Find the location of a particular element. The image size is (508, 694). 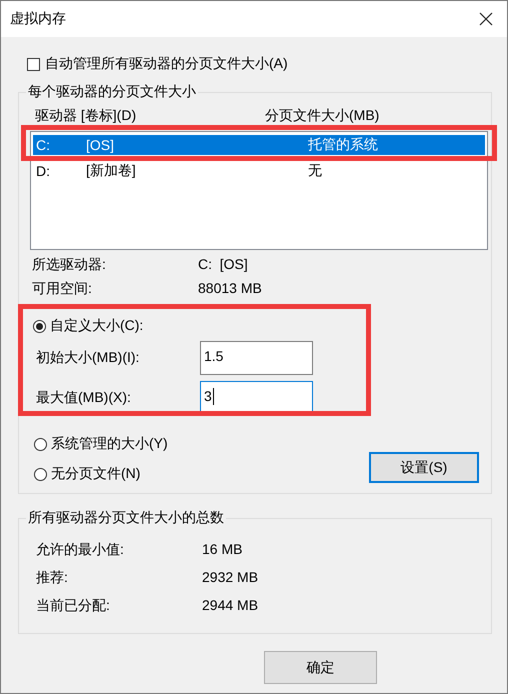

ok-button: 确定 is located at coordinates (320, 667).